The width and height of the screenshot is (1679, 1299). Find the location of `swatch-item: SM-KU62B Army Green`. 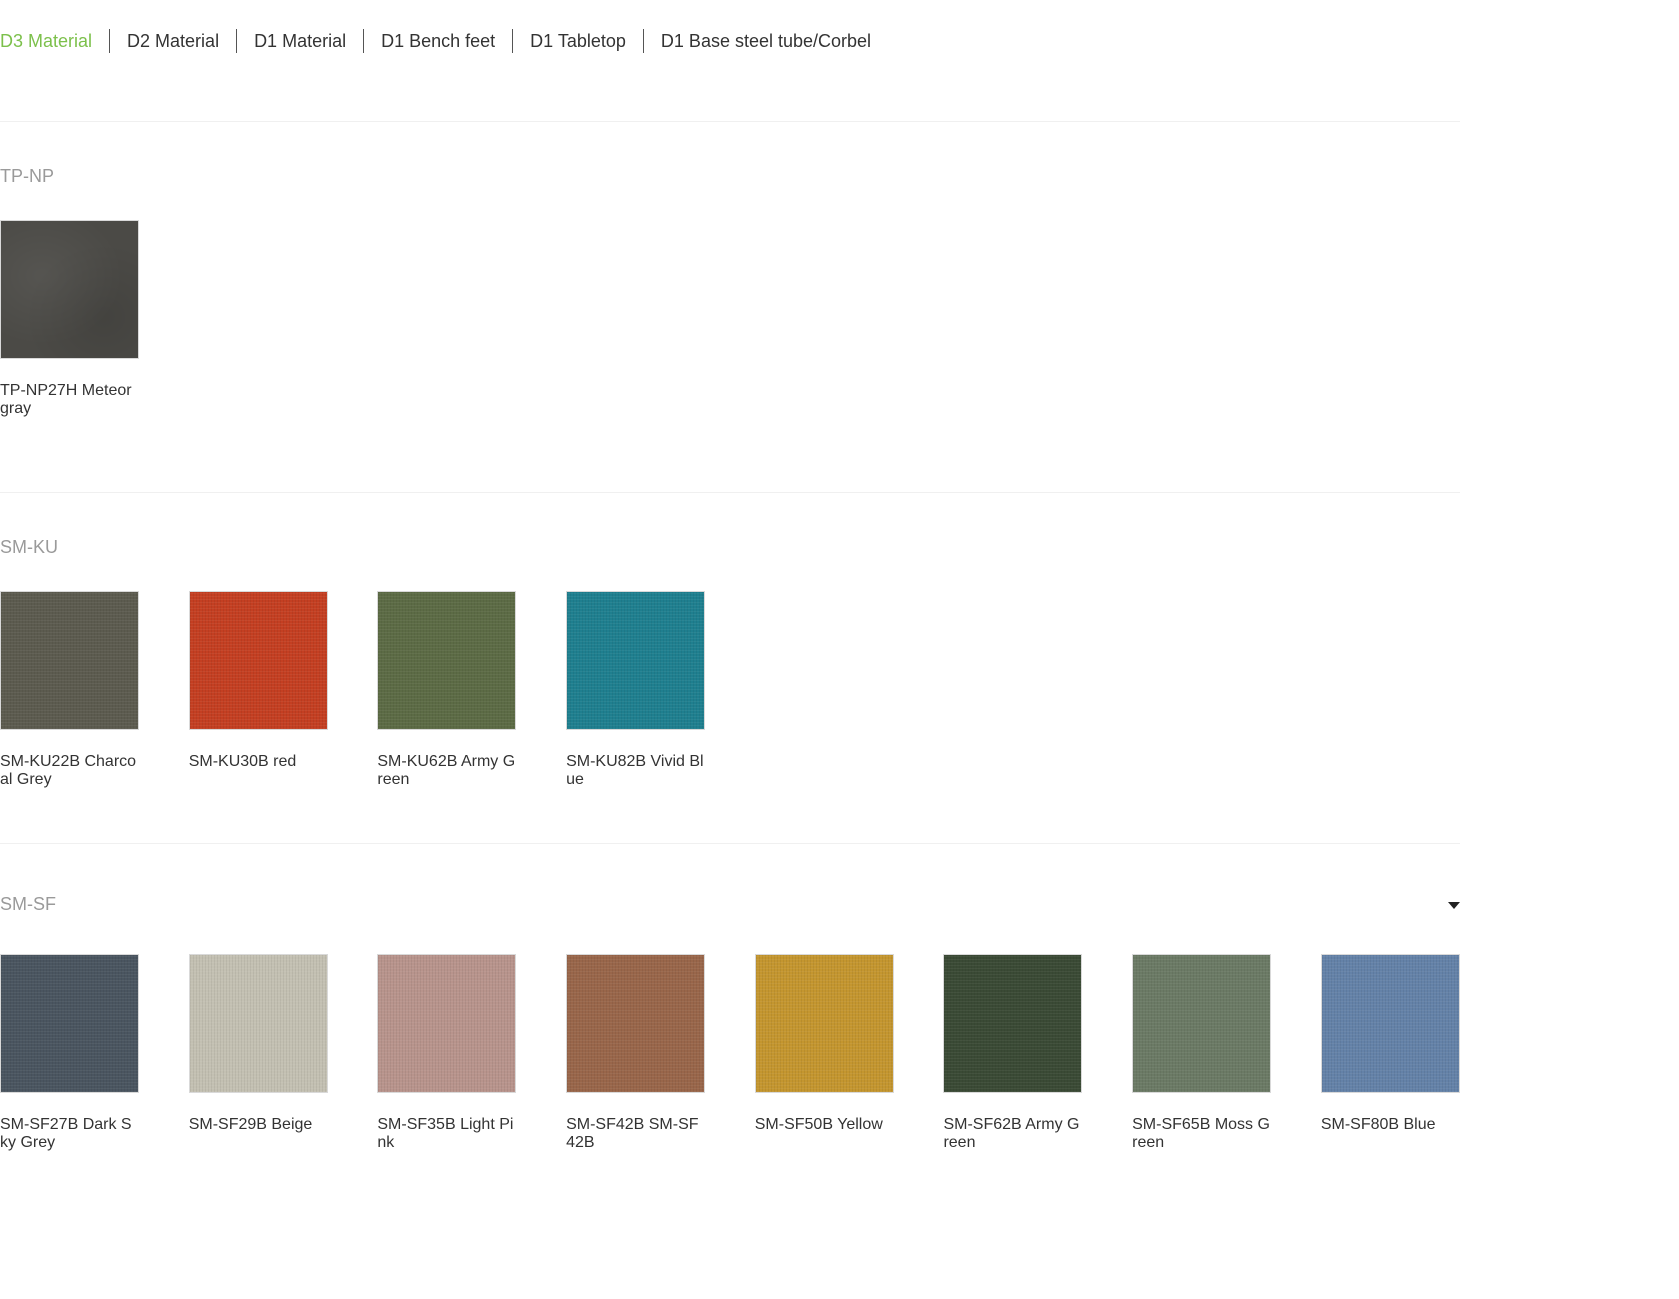

swatch-item: SM-KU62B Army Green is located at coordinates (447, 690).